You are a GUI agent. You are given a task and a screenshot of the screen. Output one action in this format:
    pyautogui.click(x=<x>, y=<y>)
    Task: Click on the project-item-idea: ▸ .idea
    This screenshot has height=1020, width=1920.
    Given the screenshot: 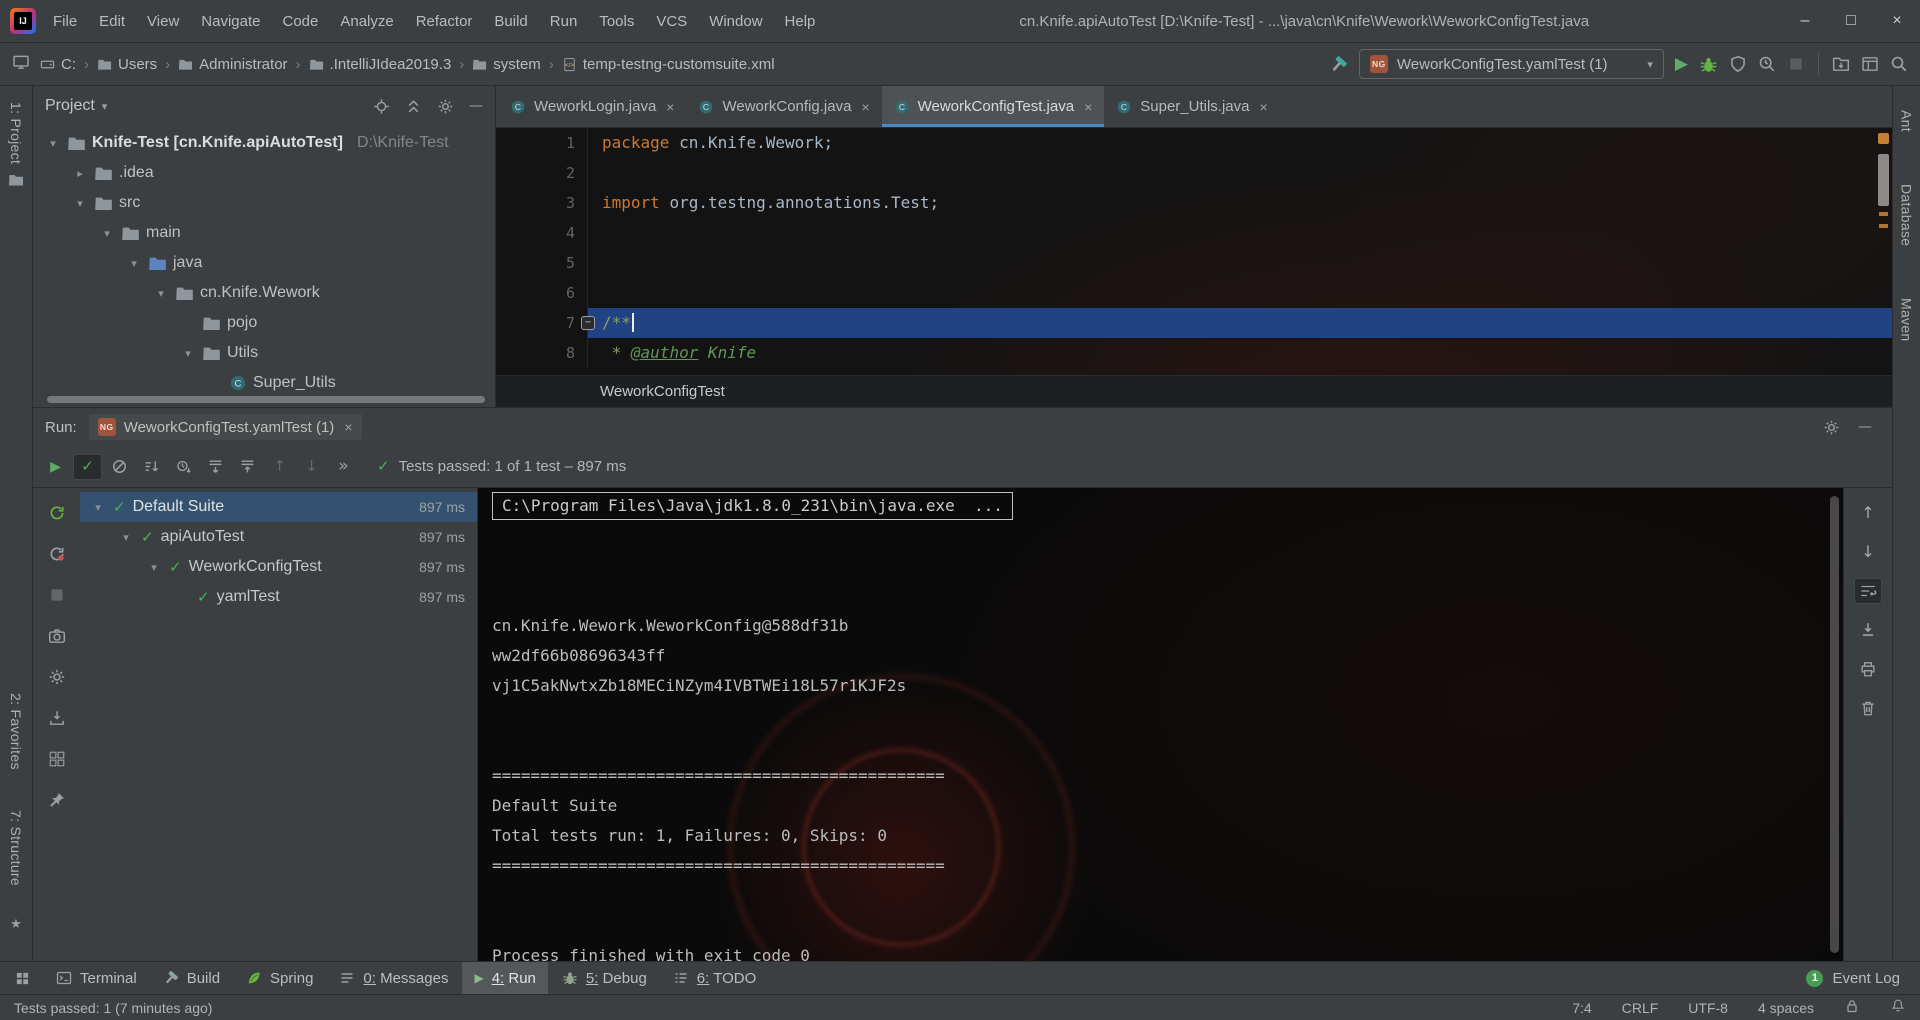 What is the action you would take?
    pyautogui.click(x=264, y=173)
    